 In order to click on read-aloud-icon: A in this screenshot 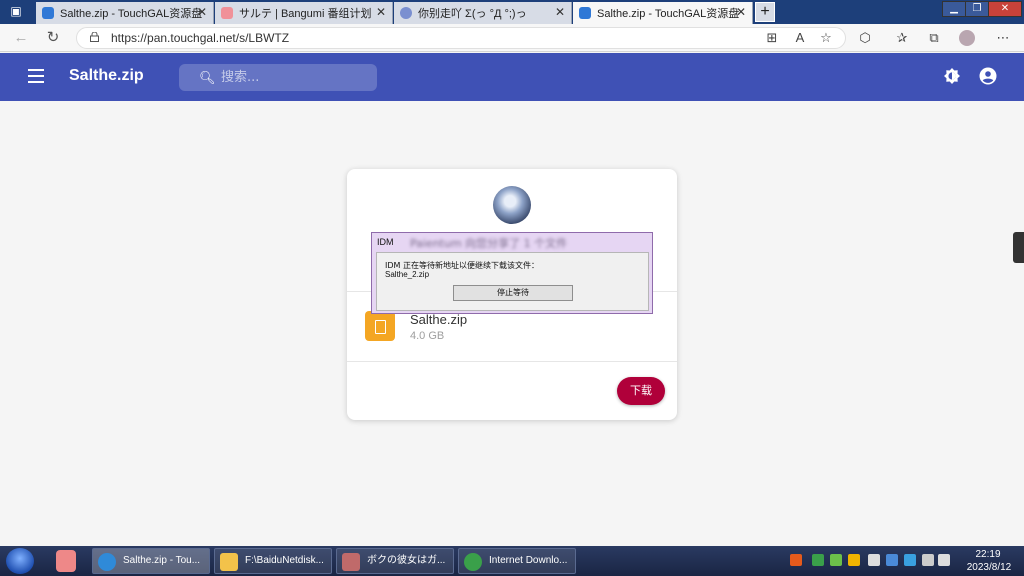, I will do `click(800, 38)`.